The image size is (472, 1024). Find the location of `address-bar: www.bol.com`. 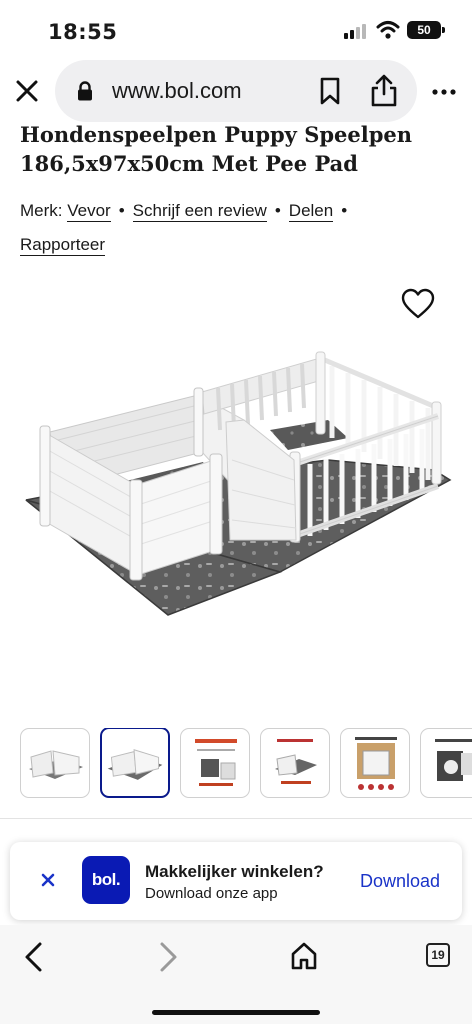

address-bar: www.bol.com is located at coordinates (236, 91).